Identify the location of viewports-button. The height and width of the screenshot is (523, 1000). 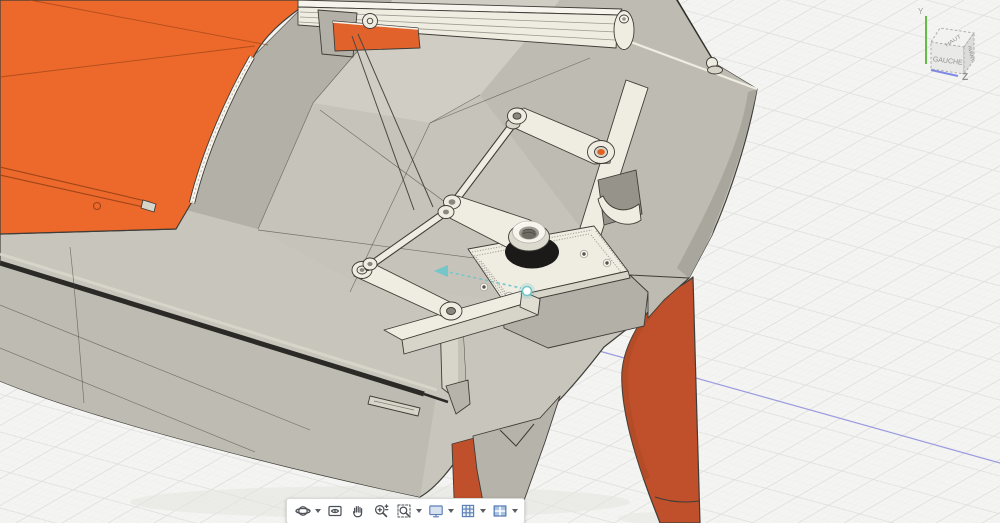
(499, 511).